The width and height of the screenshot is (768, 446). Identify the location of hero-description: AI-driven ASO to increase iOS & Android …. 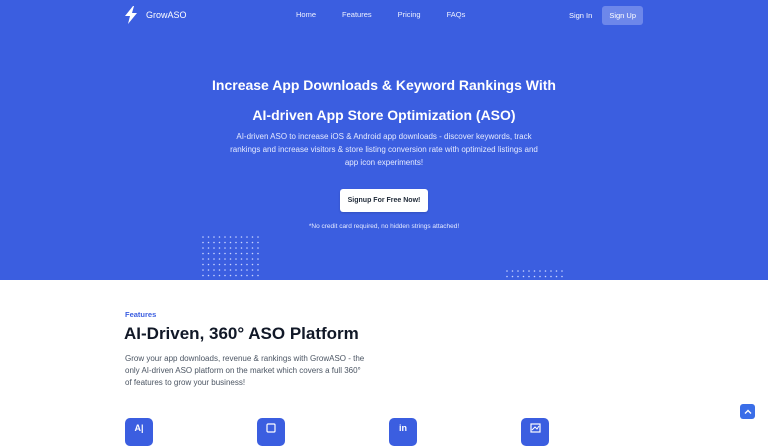
(384, 149).